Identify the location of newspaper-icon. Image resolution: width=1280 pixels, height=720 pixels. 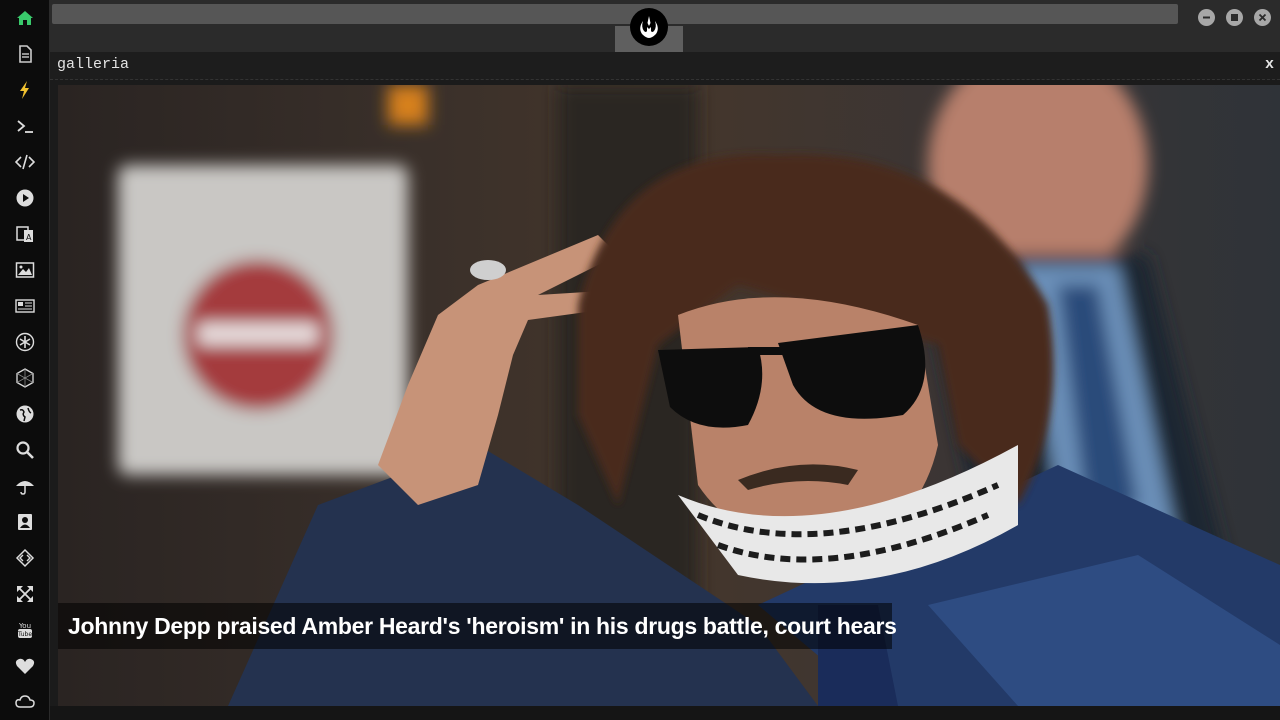
(25, 306).